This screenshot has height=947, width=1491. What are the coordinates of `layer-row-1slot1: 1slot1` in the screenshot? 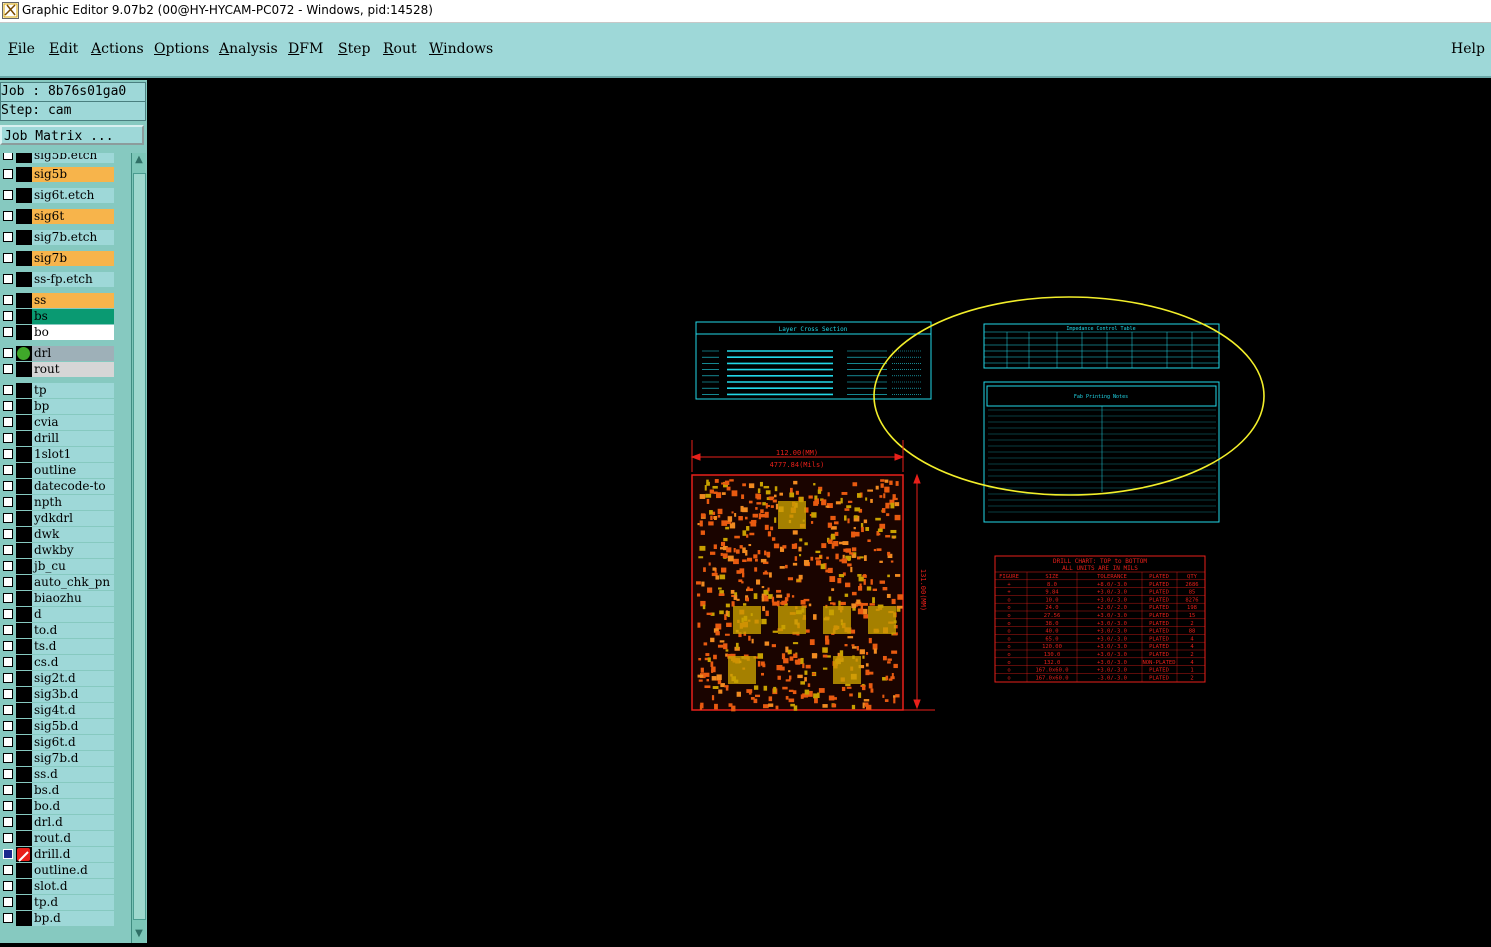 It's located at (59, 454).